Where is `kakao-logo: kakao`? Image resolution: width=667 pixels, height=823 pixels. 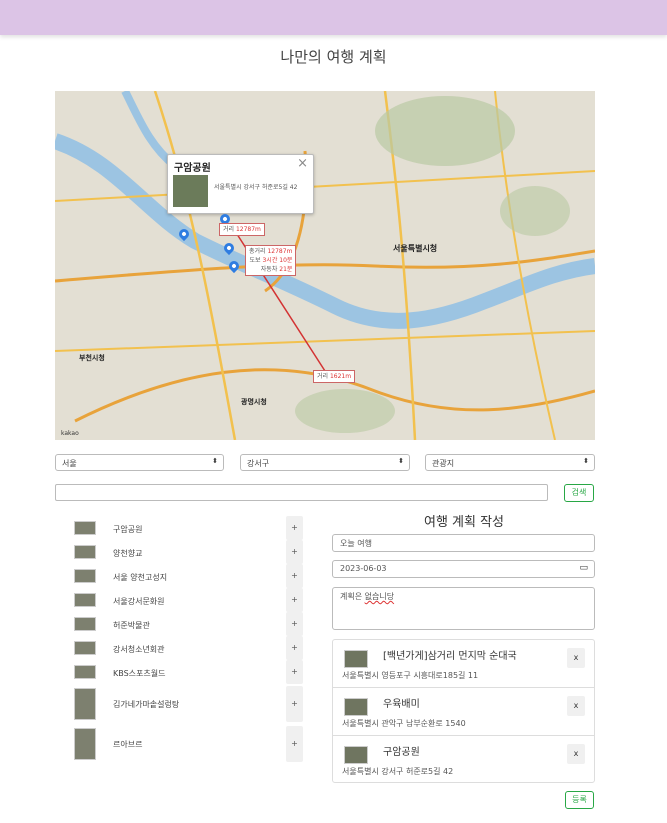
kakao-logo: kakao is located at coordinates (70, 433).